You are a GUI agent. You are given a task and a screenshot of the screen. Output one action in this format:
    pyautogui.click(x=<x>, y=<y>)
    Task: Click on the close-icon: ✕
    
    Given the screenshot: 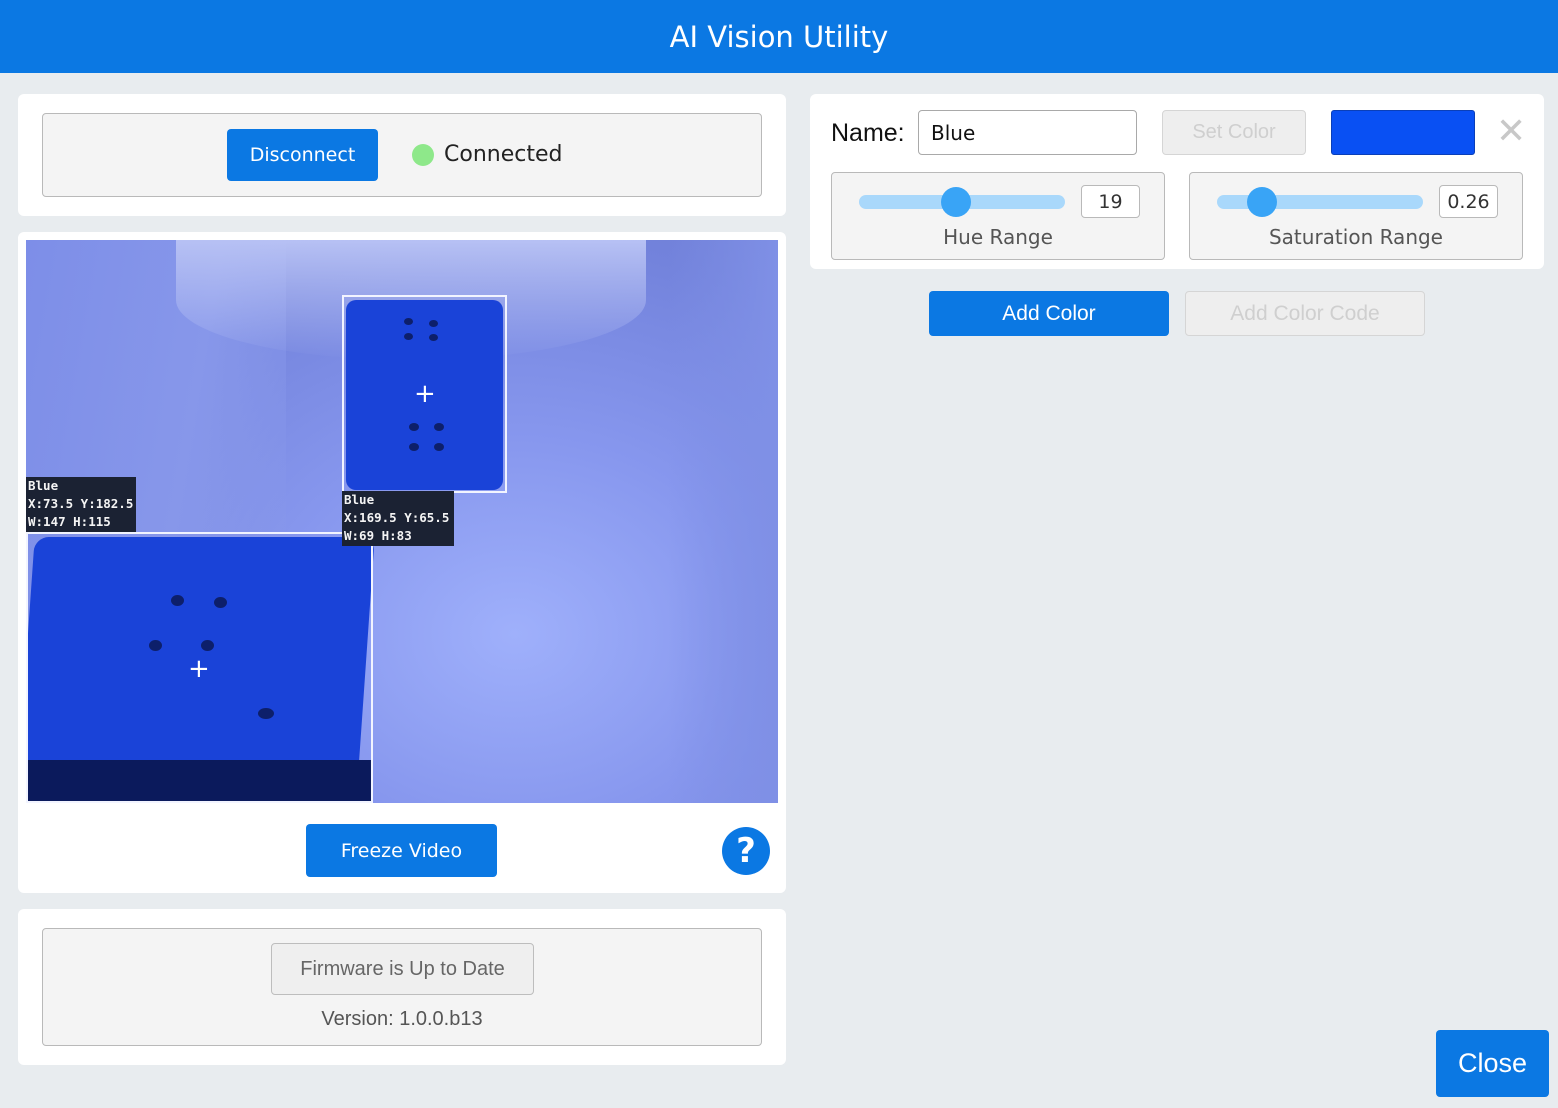 What is the action you would take?
    pyautogui.click(x=1511, y=132)
    